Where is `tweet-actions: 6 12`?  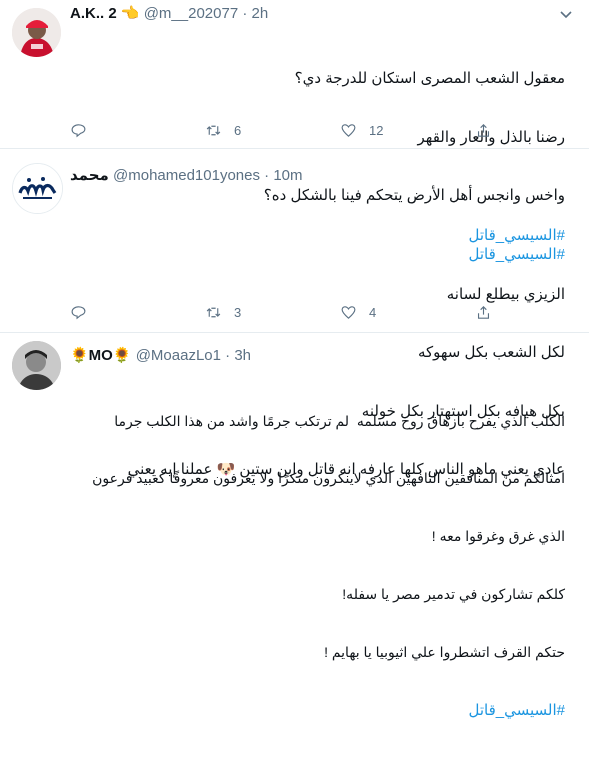 tweet-actions: 6 12 is located at coordinates (295, 130).